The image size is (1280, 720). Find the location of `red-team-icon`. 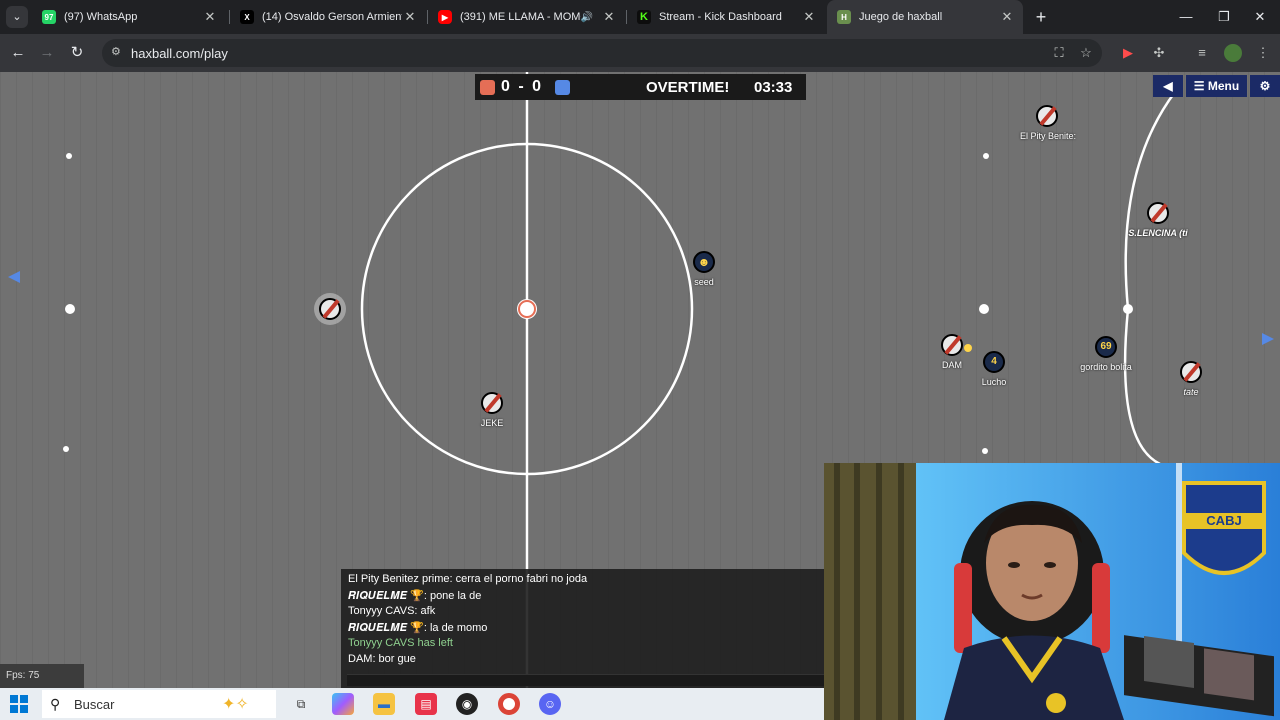

red-team-icon is located at coordinates (487, 87).